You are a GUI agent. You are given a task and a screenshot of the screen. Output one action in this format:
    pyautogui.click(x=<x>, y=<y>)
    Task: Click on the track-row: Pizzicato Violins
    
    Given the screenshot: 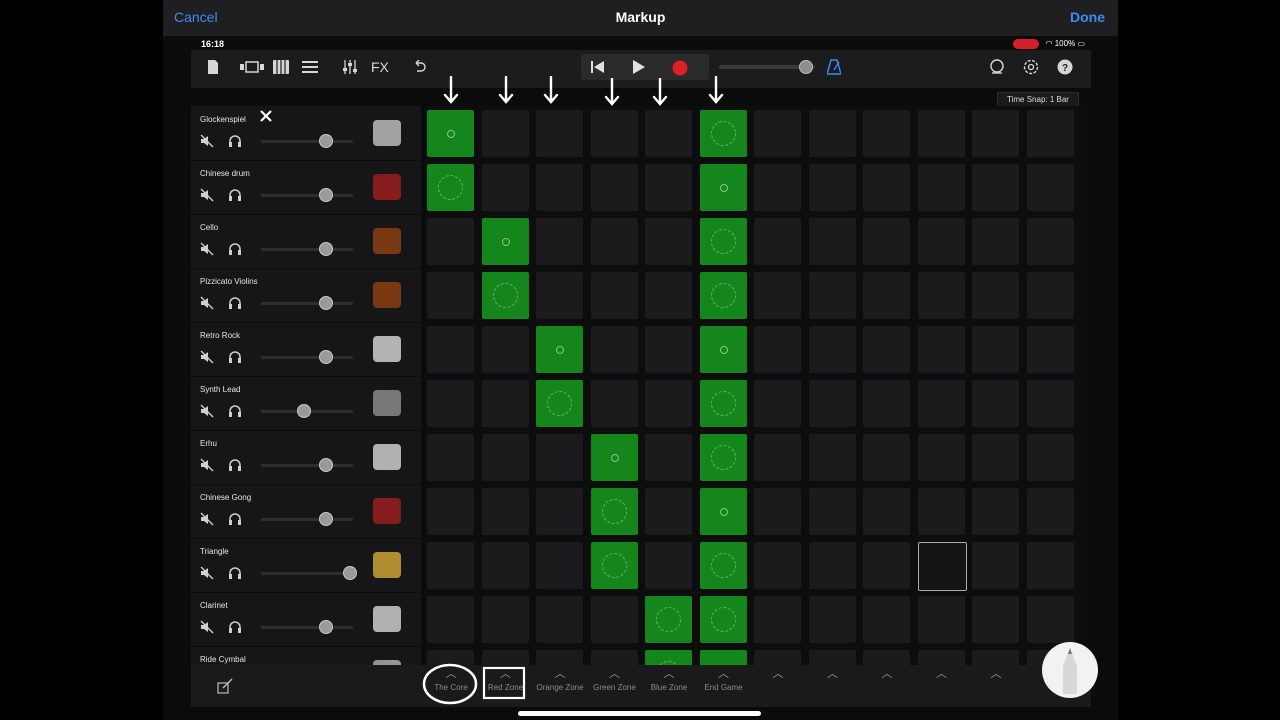 What is the action you would take?
    pyautogui.click(x=306, y=295)
    